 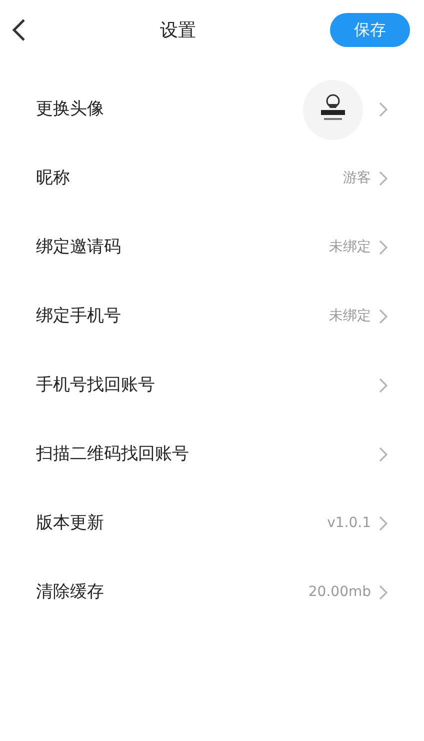 What do you see at coordinates (212, 523) in the screenshot?
I see `settings-row: 版本更新 v1.0.1` at bounding box center [212, 523].